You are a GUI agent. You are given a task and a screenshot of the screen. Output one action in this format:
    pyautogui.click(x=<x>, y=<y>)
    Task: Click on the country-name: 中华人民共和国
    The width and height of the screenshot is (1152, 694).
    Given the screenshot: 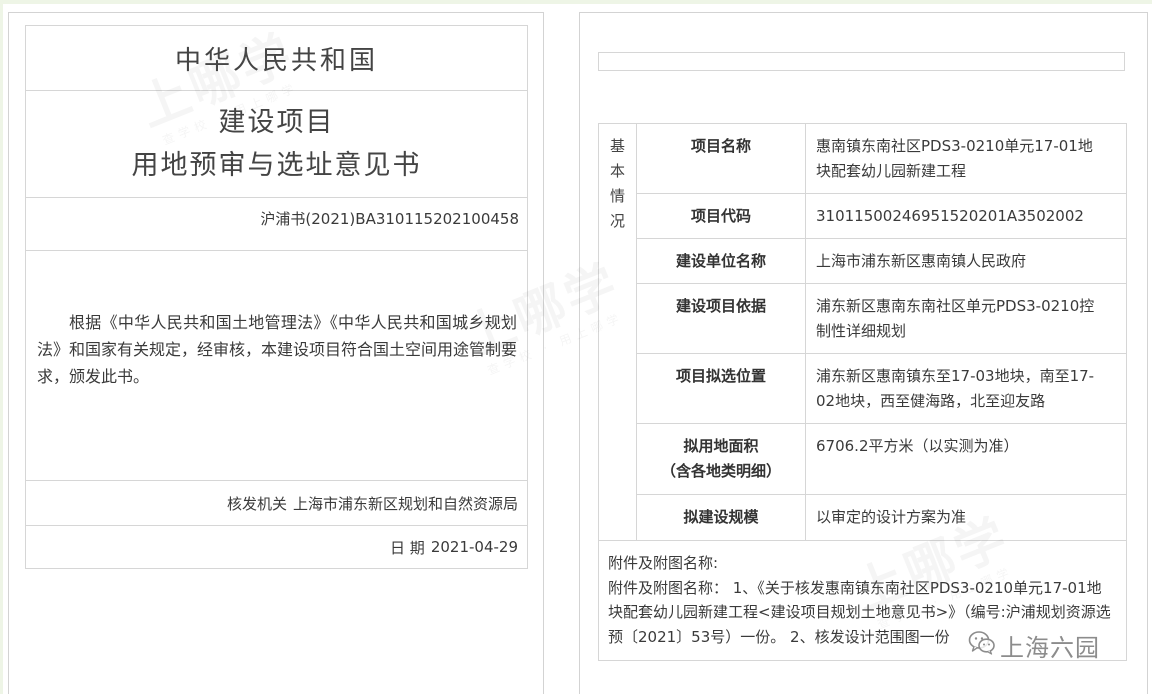 What is the action you would take?
    pyautogui.click(x=276, y=60)
    